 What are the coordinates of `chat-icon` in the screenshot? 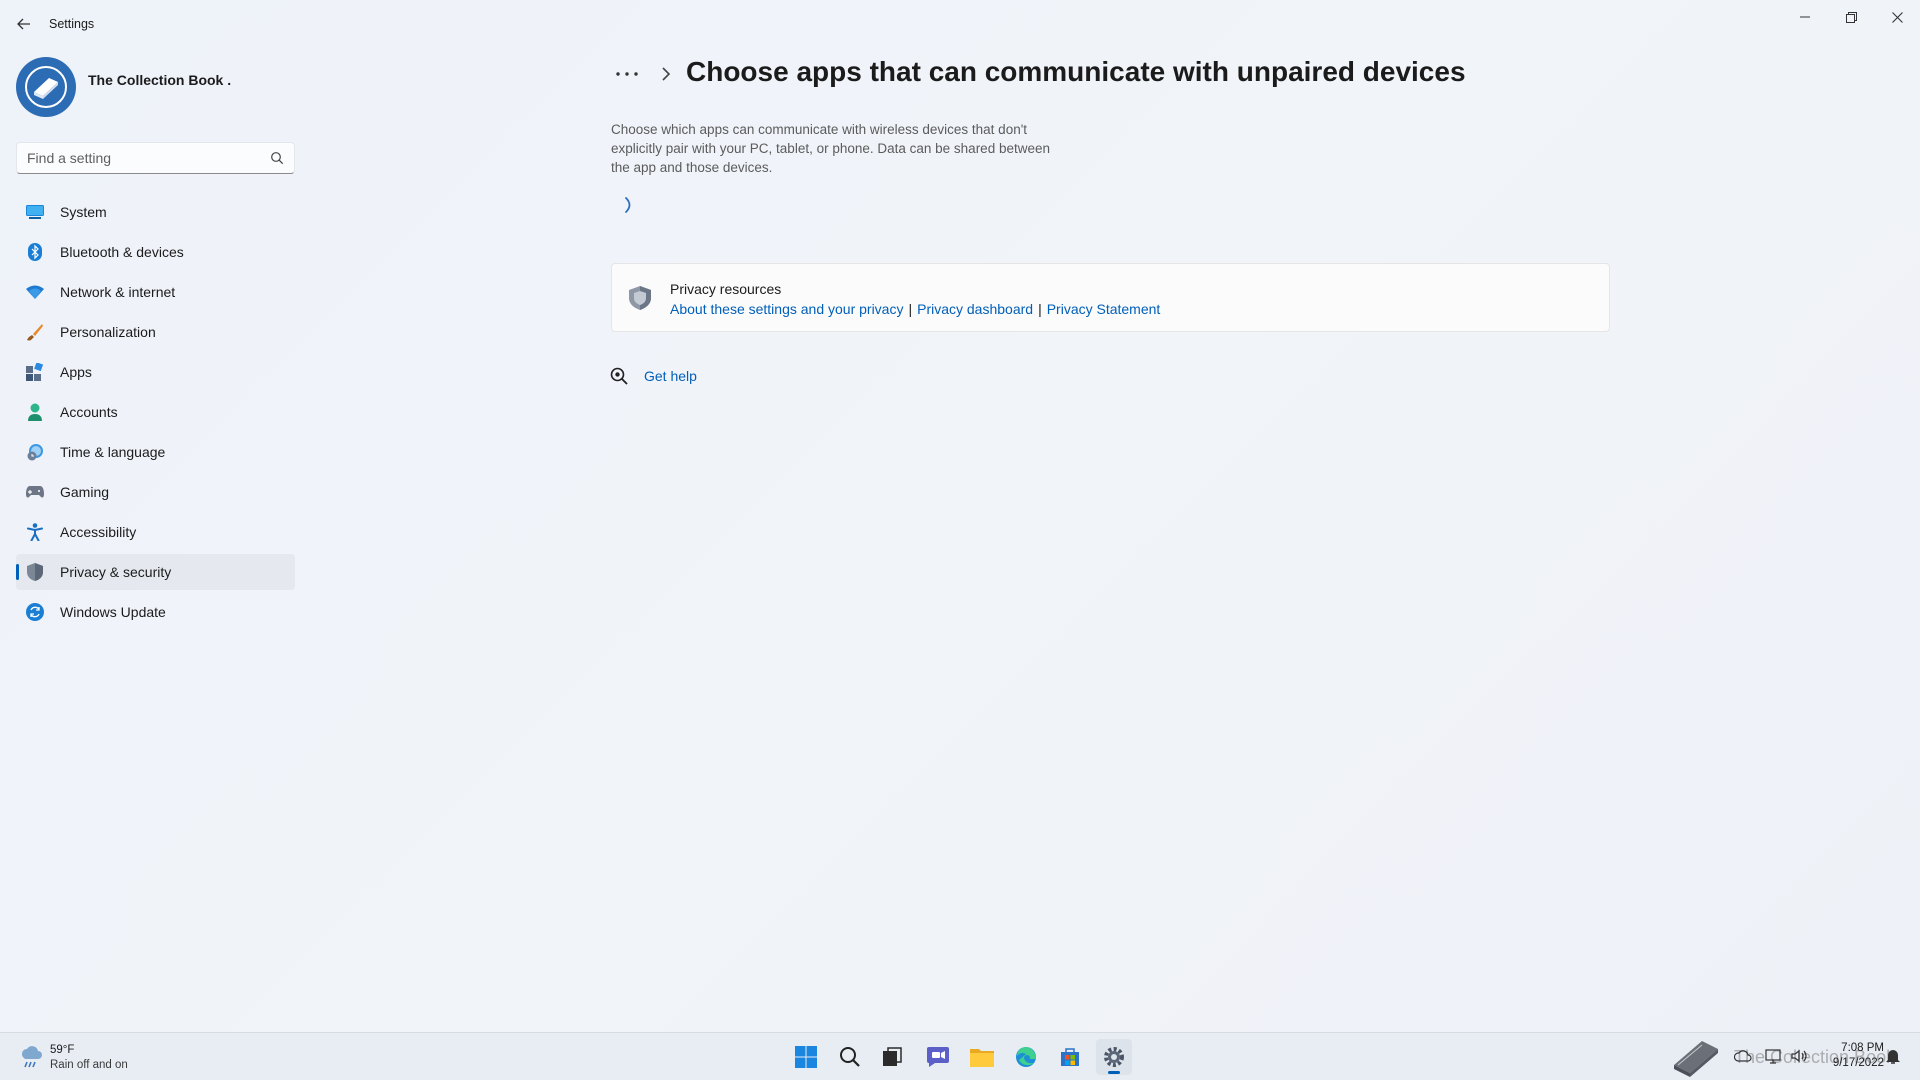 It's located at (938, 1057).